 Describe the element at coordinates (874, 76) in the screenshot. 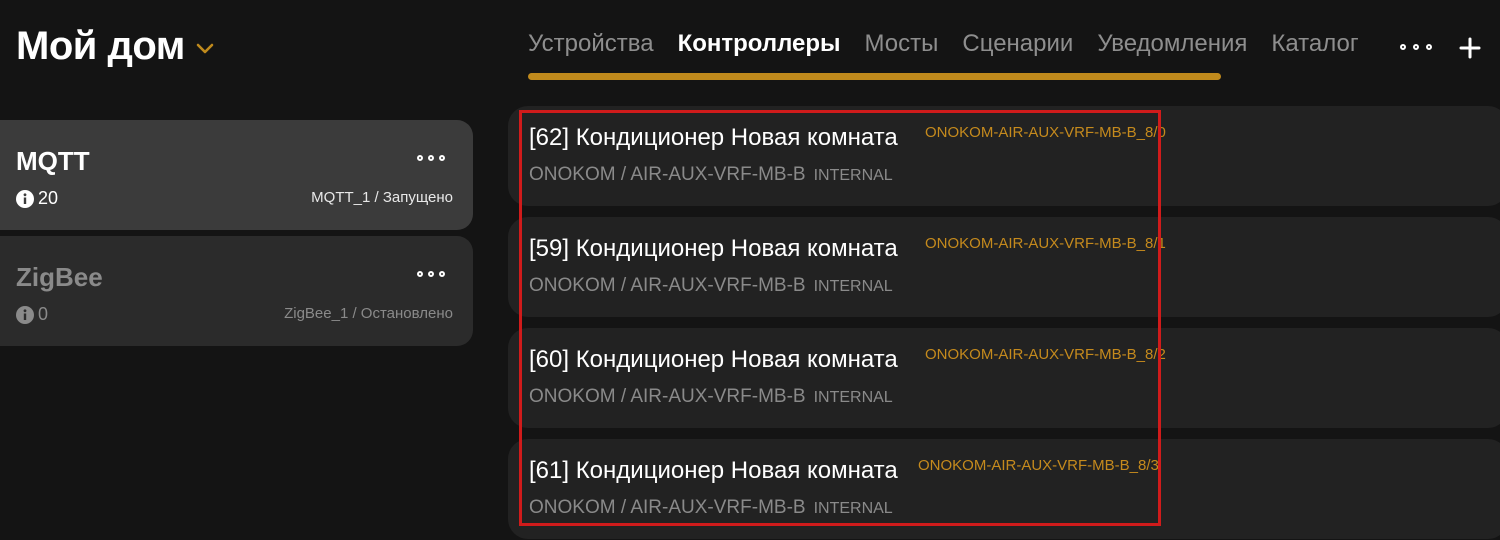

I see `tab-active-indicator` at that location.